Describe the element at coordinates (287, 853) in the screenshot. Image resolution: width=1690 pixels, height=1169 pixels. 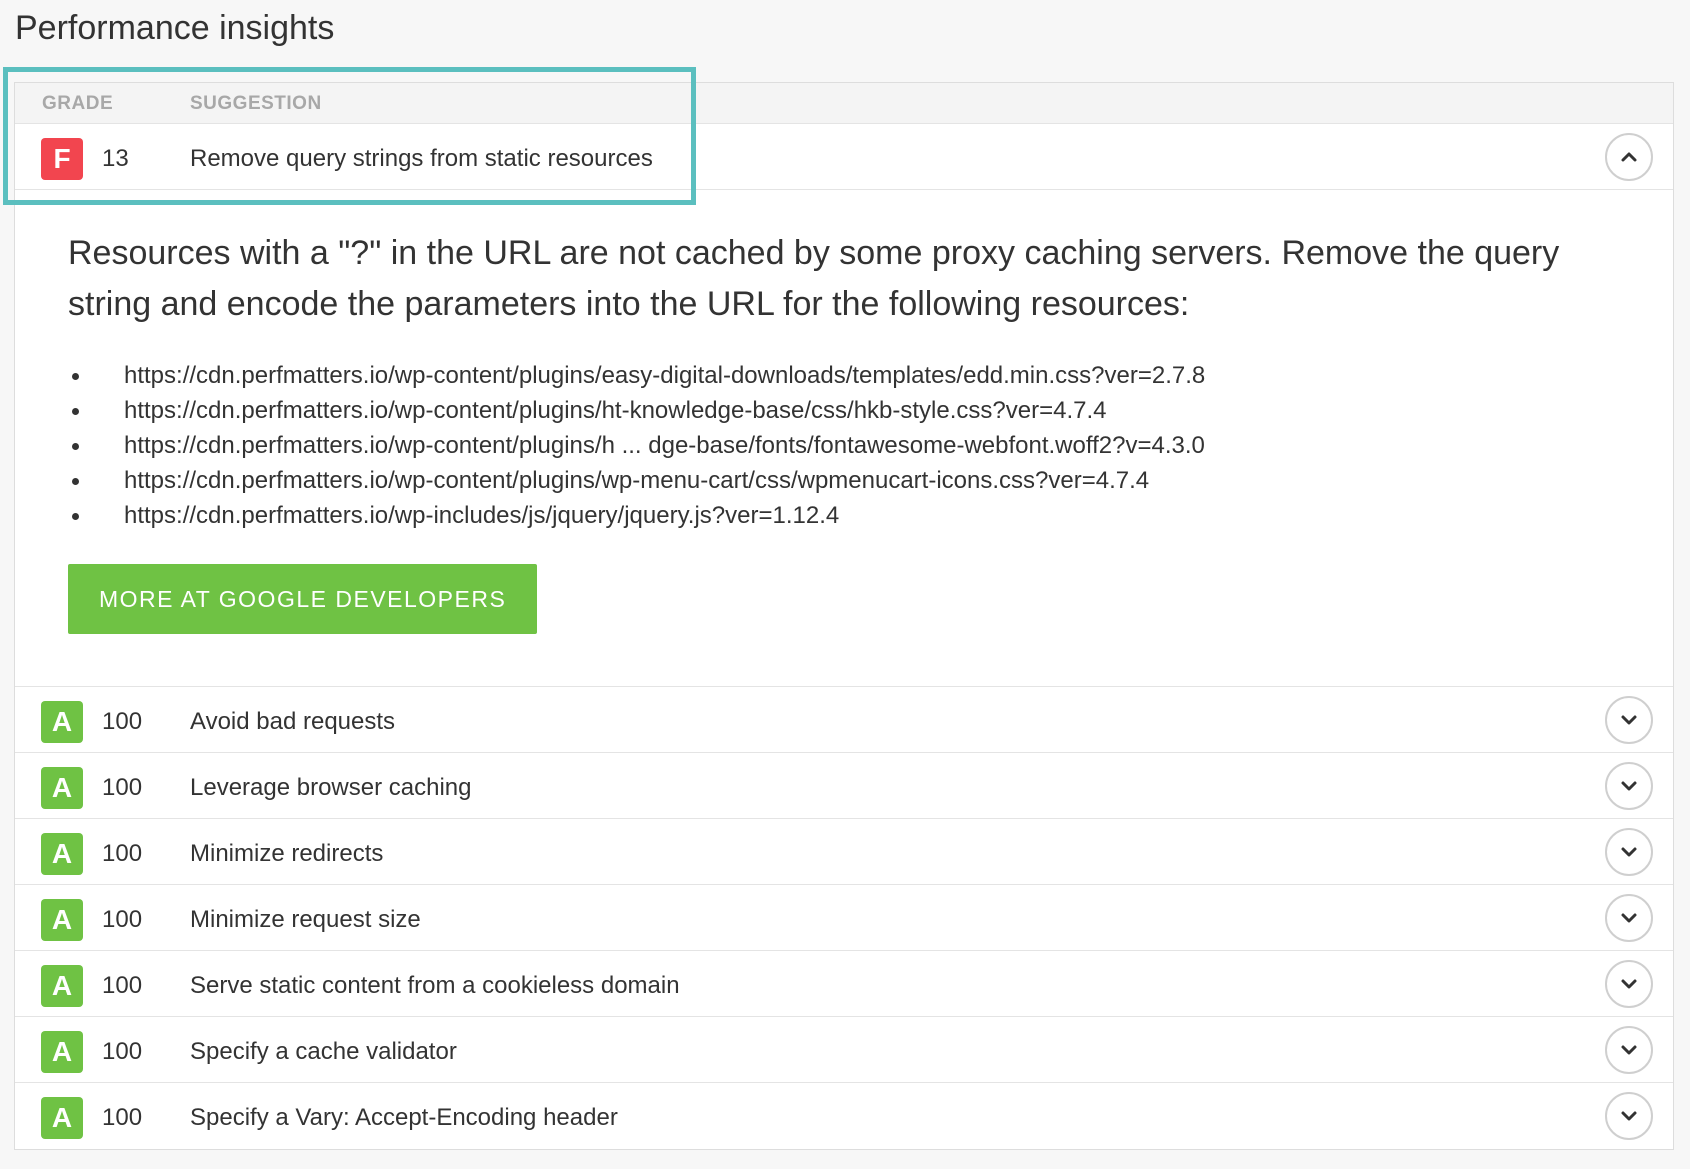
I see `suggestion-text: Minimize redirects` at that location.